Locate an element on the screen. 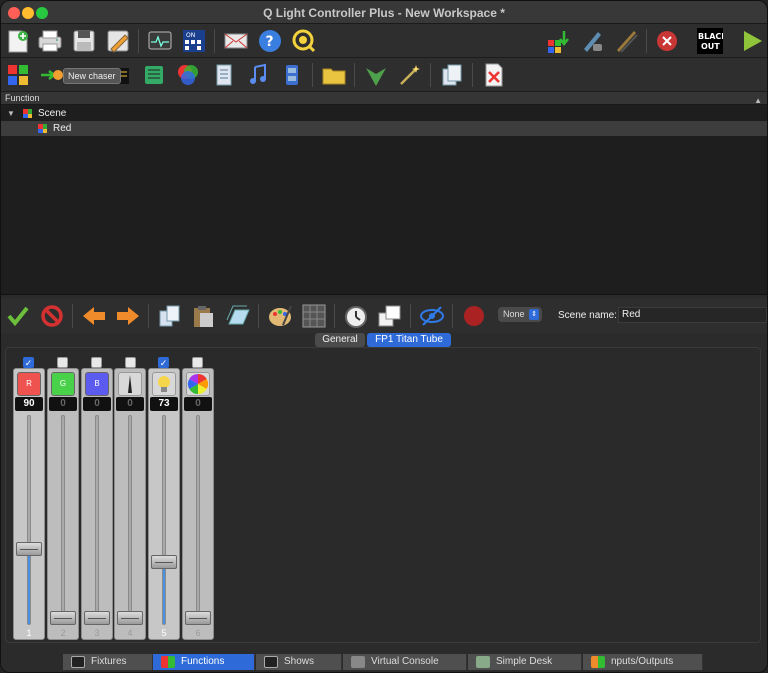 The width and height of the screenshot is (768, 673). stop-all-icon is located at coordinates (668, 41).